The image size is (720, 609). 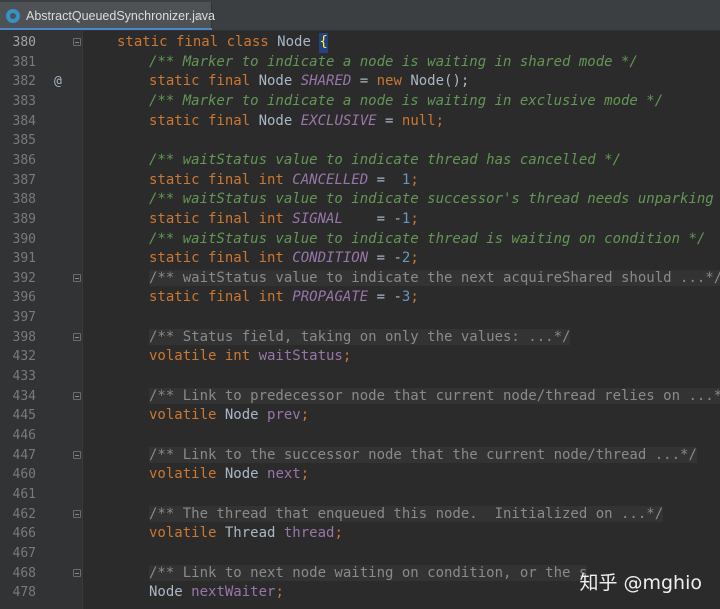 I want to click on override-marker-icon: @, so click(x=58, y=82).